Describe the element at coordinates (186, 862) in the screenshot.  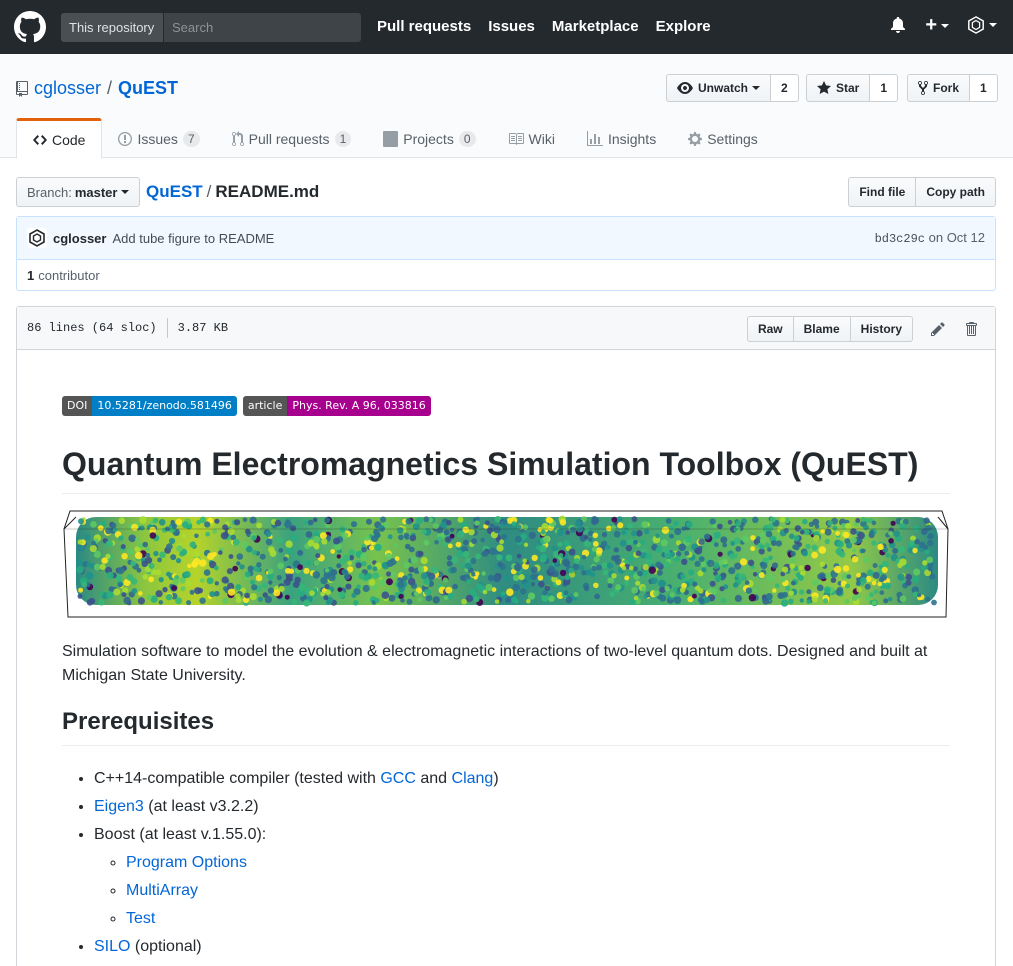
I see `program-options-link: Program Options` at that location.